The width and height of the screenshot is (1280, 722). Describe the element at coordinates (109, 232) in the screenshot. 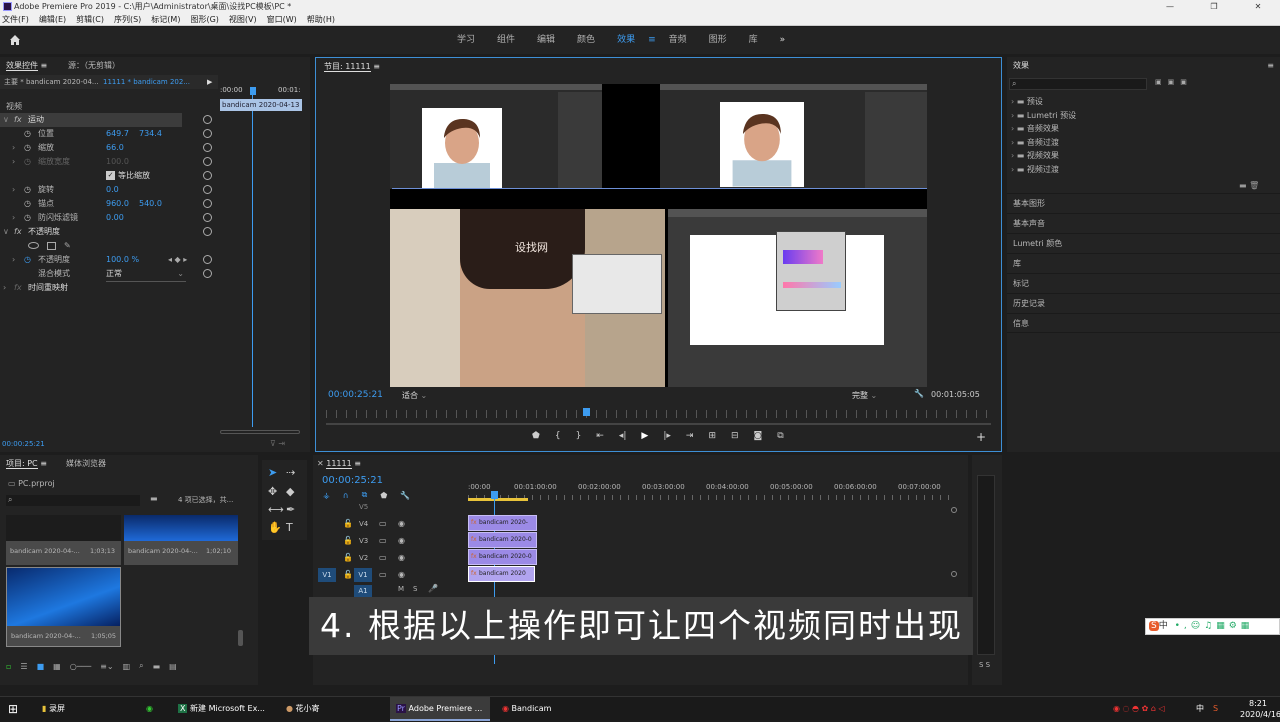

I see `ec-opacity-section: ∨ fx 不透明度` at that location.